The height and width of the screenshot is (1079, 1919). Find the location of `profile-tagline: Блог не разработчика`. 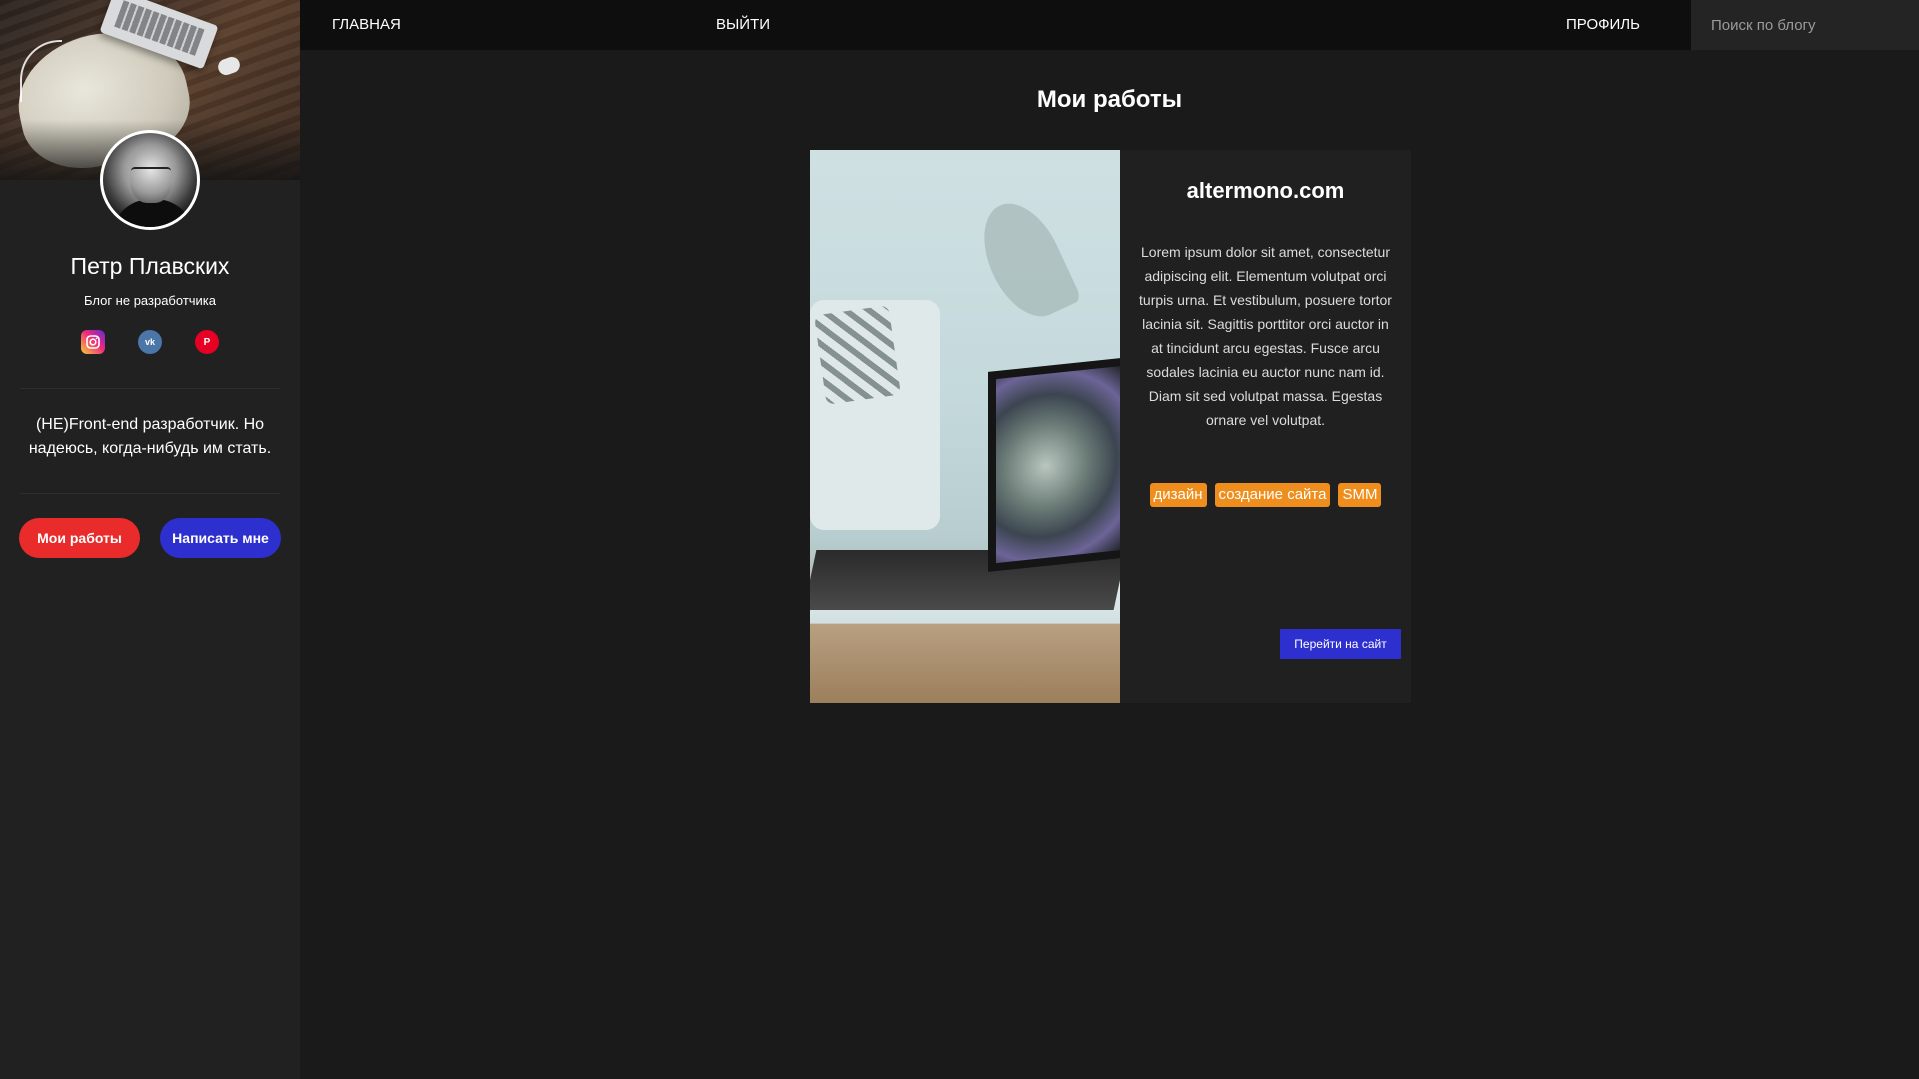

profile-tagline: Блог не разработчика is located at coordinates (150, 300).